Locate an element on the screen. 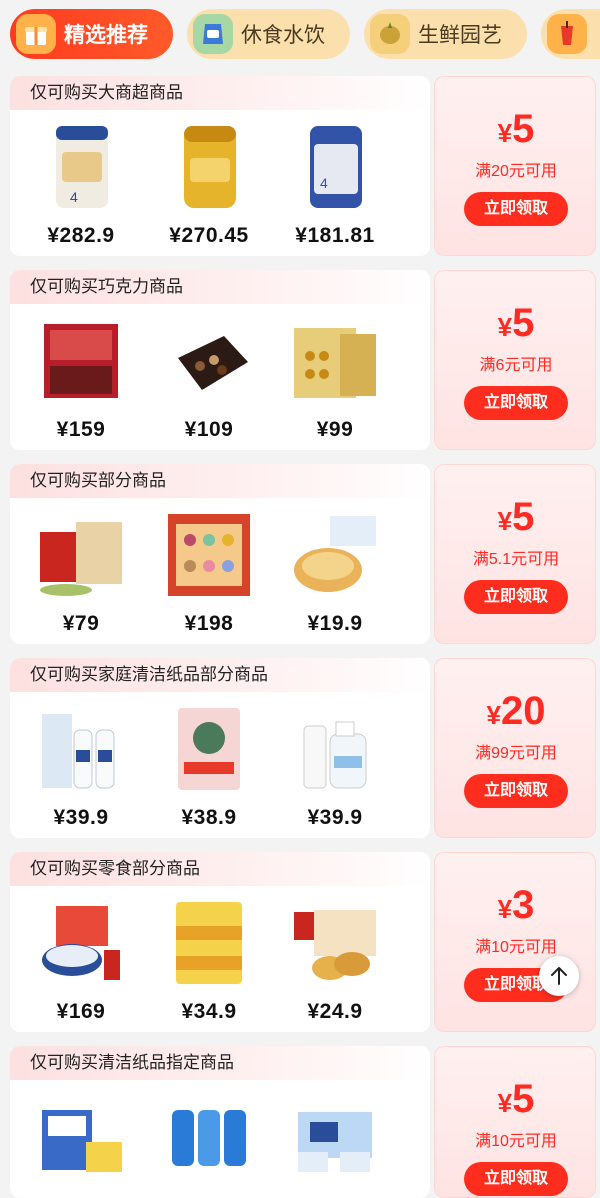 This screenshot has height=1198, width=600. product-item: ¥270.45 is located at coordinates (209, 186).